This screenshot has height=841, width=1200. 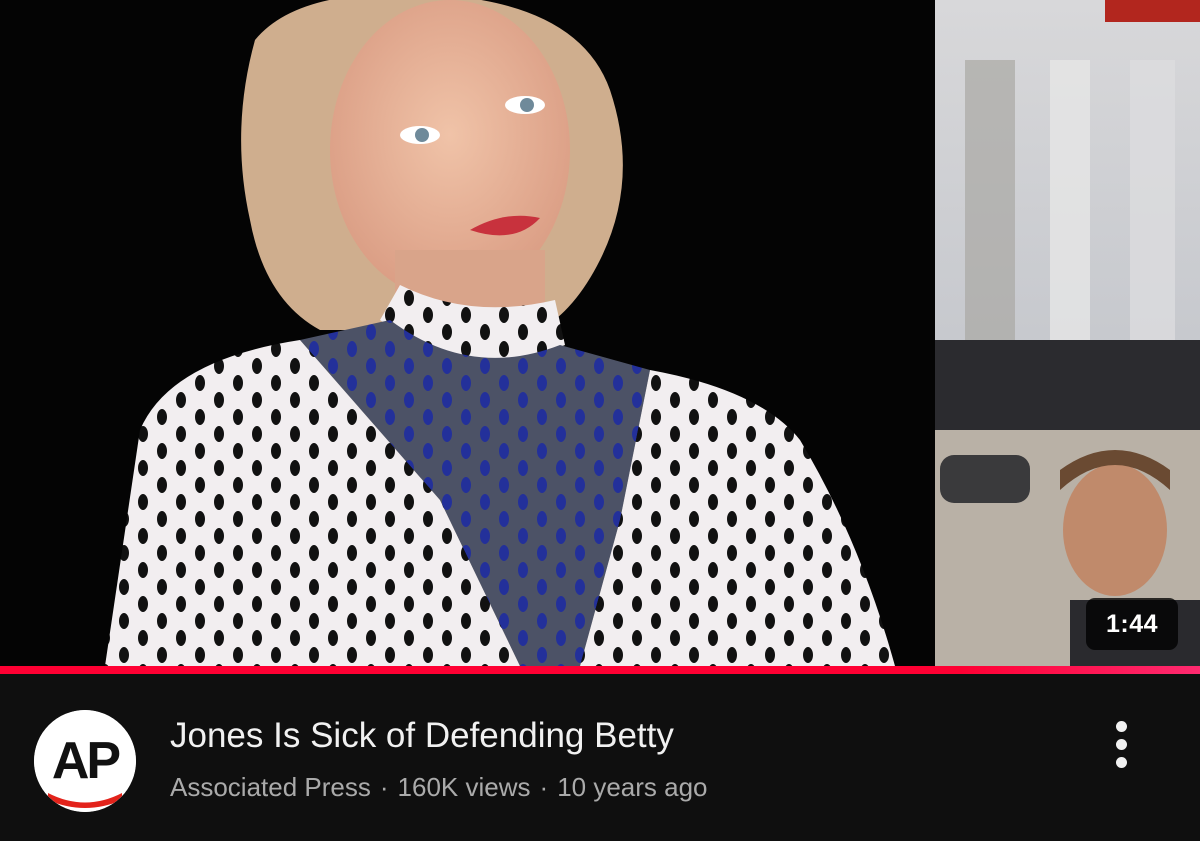 I want to click on duration-badge: 1:44, so click(x=1132, y=624).